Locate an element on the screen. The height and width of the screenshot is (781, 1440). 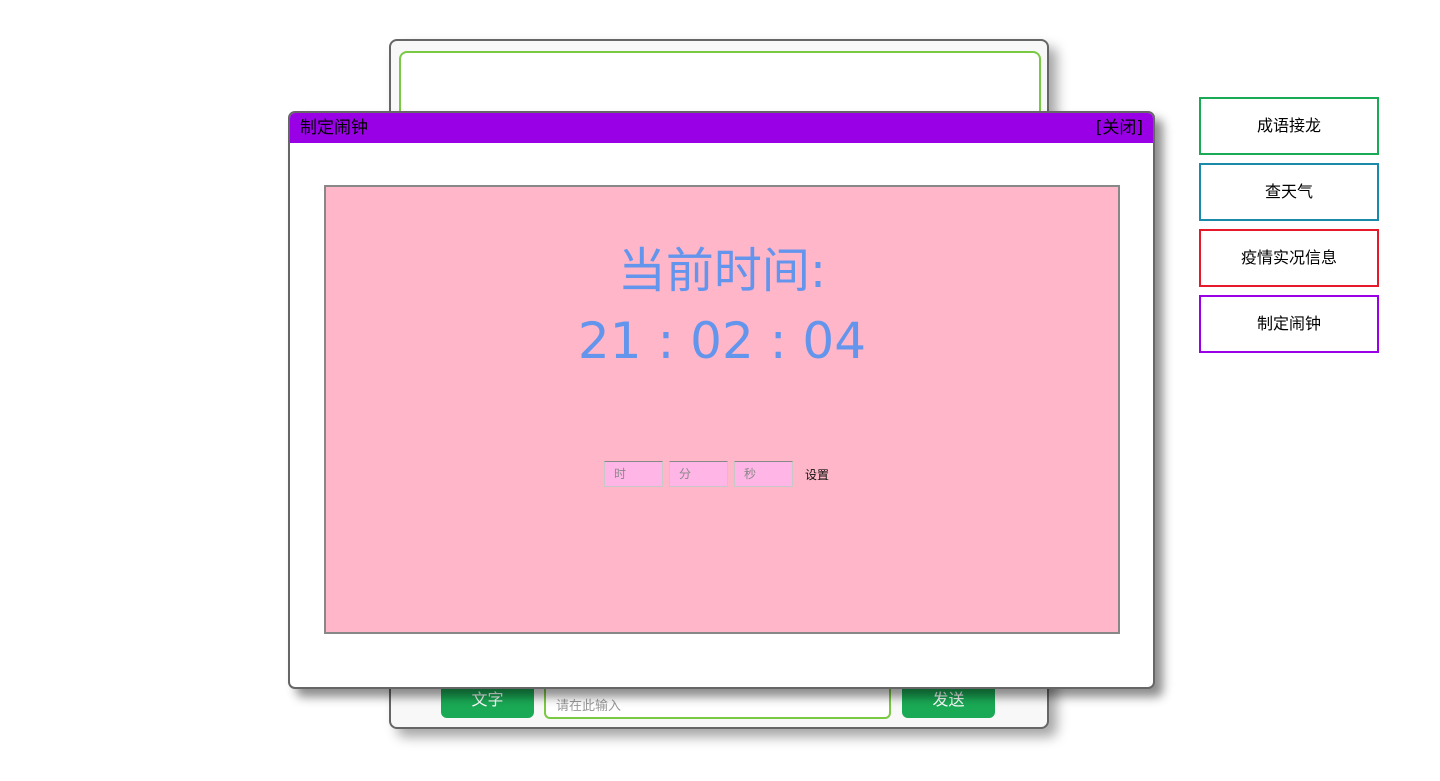
dialog-header: 制定闹钟 [关闭] is located at coordinates (721, 128).